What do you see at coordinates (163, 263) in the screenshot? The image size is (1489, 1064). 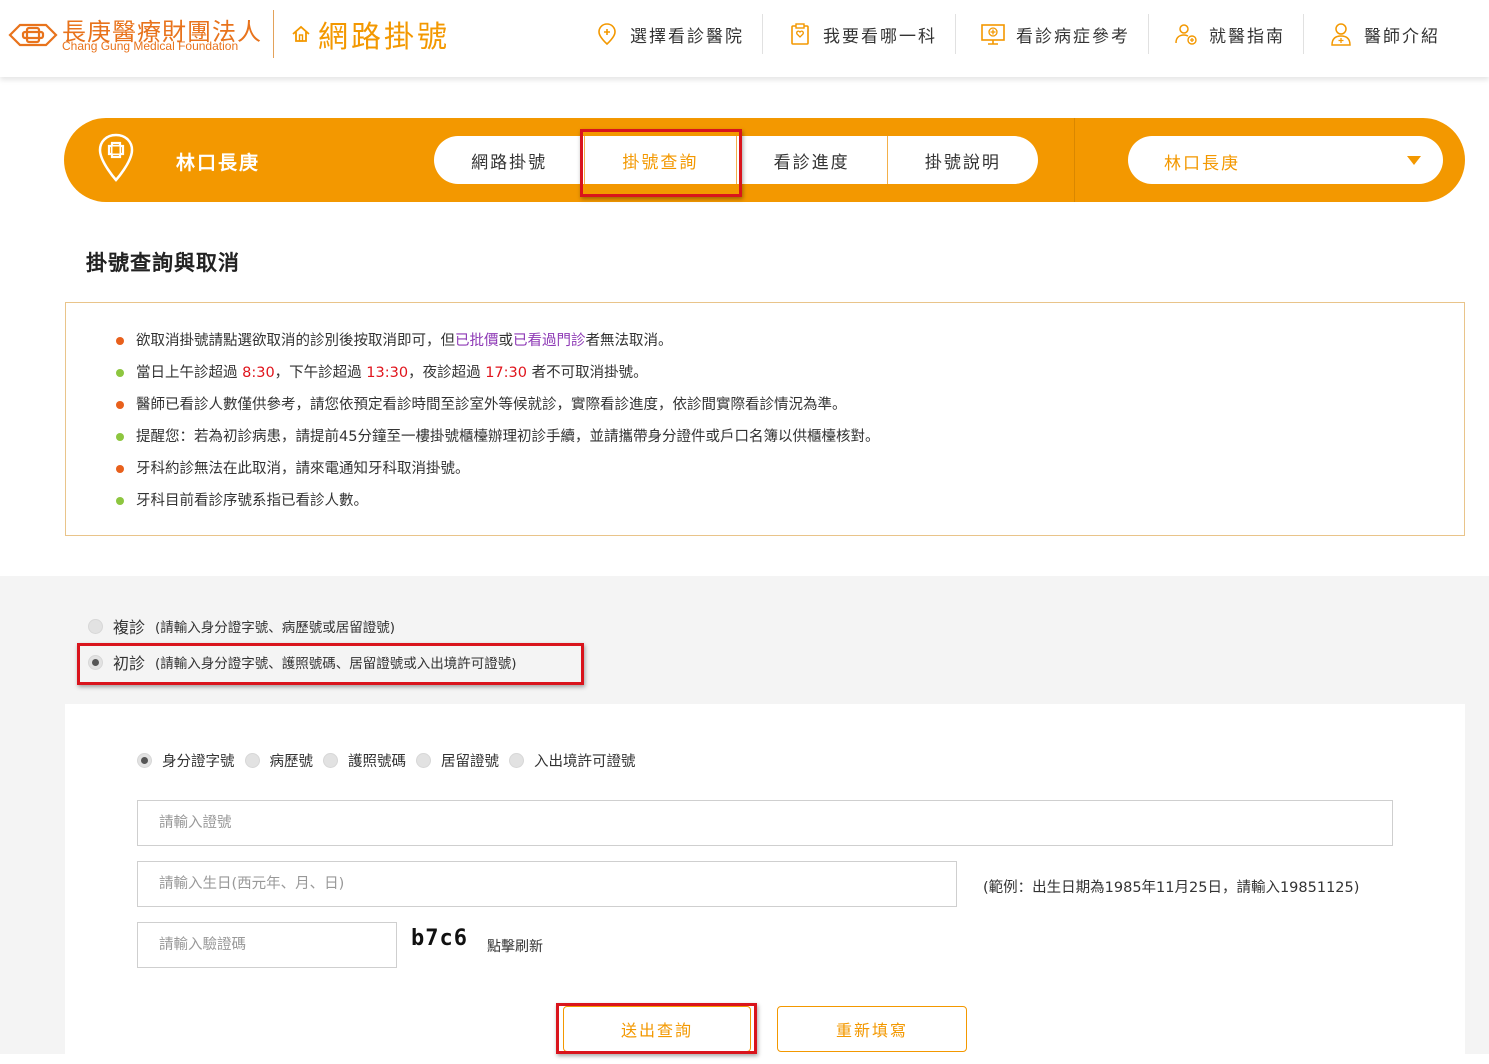 I see `page-title: 掛號查詢與取消` at bounding box center [163, 263].